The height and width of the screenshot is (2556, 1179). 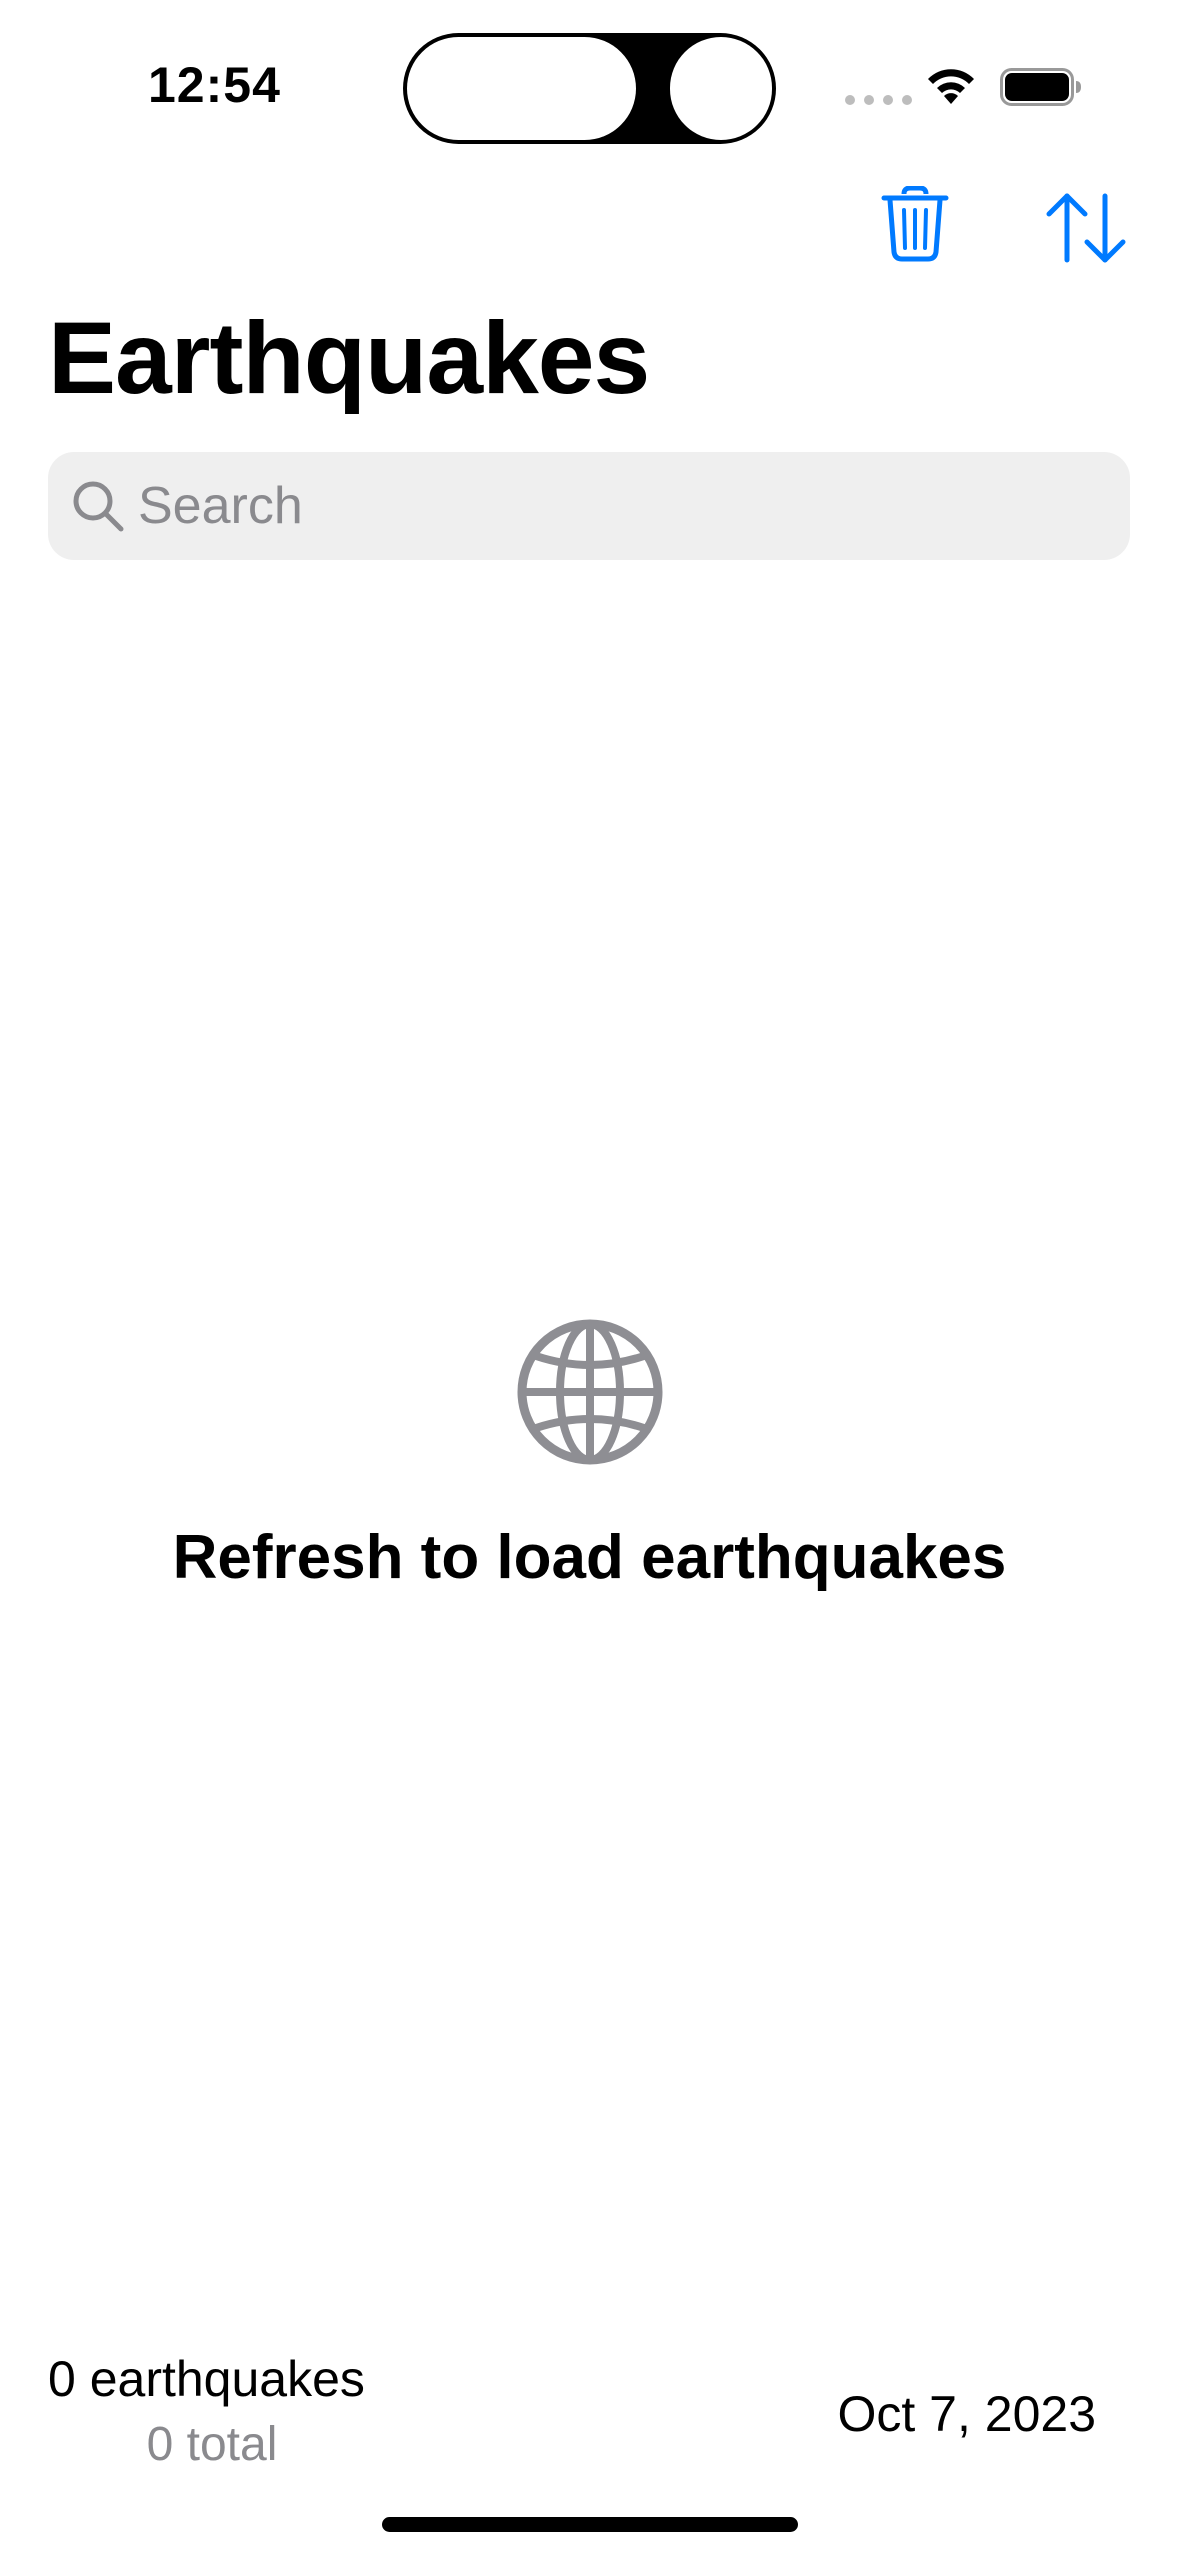 I want to click on page-title: Earthquakes, so click(x=349, y=358).